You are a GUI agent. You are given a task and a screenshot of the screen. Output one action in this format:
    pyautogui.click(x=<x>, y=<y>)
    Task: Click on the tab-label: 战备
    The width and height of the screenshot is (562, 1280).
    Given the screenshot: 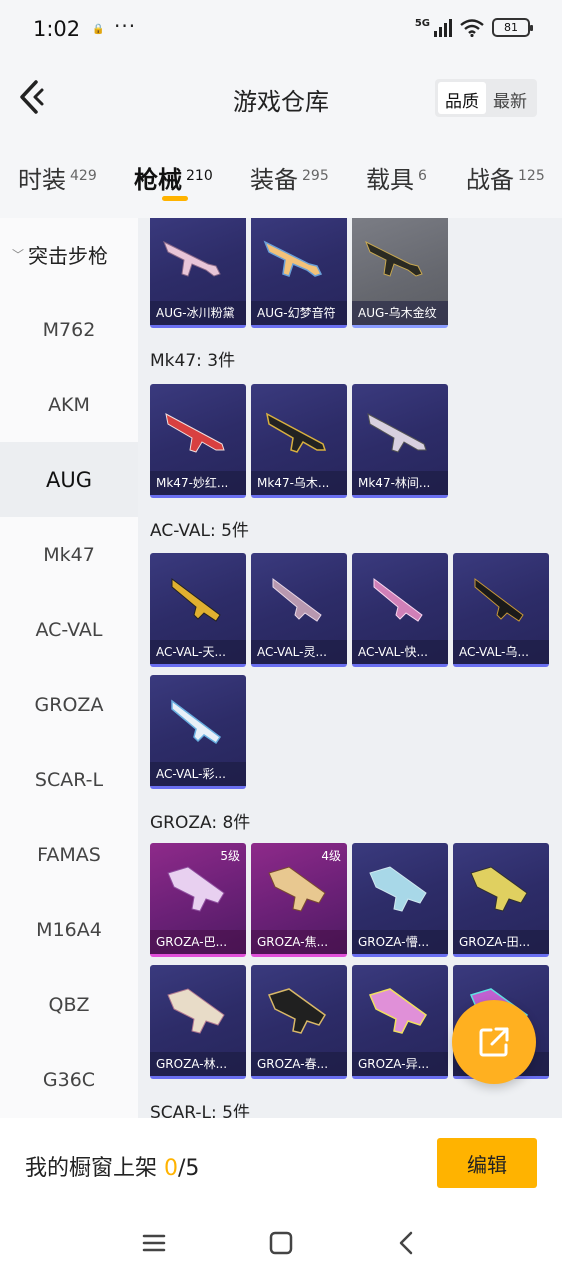 What is the action you would take?
    pyautogui.click(x=490, y=180)
    